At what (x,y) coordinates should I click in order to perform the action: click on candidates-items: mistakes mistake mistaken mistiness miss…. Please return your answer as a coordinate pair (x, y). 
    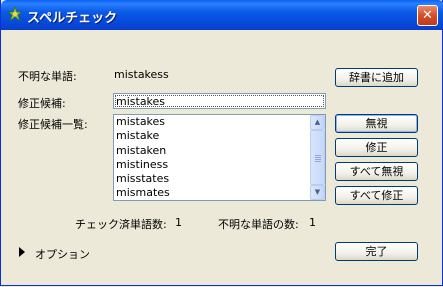
    Looking at the image, I should click on (212, 157).